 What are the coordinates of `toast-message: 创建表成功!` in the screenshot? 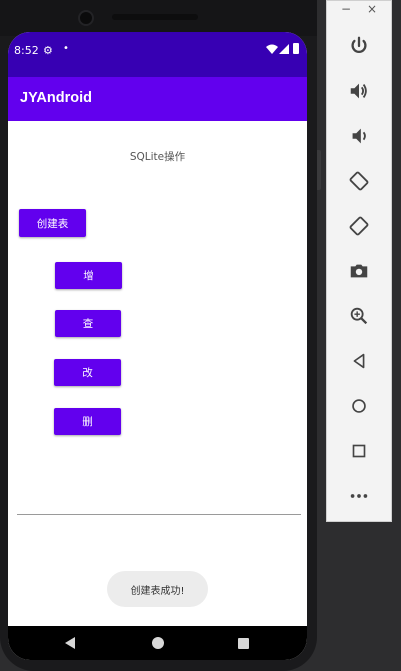 It's located at (157, 589).